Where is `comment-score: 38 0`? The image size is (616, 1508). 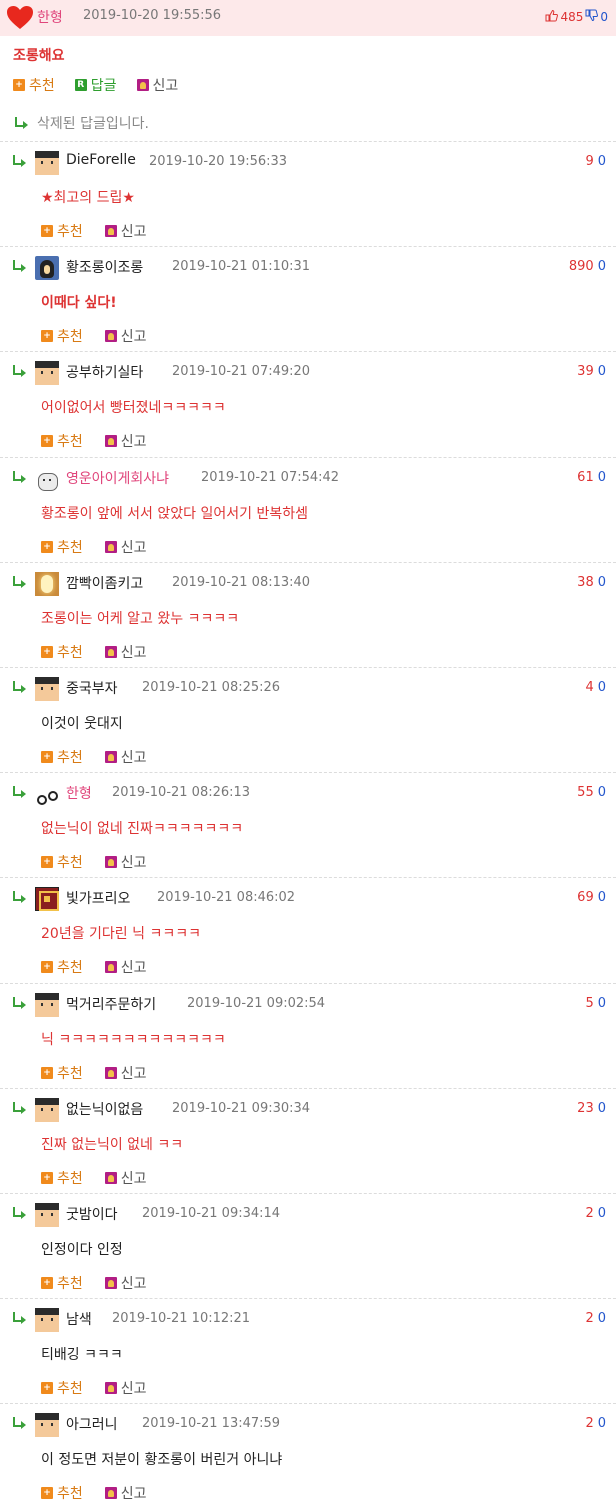 comment-score: 38 0 is located at coordinates (591, 582).